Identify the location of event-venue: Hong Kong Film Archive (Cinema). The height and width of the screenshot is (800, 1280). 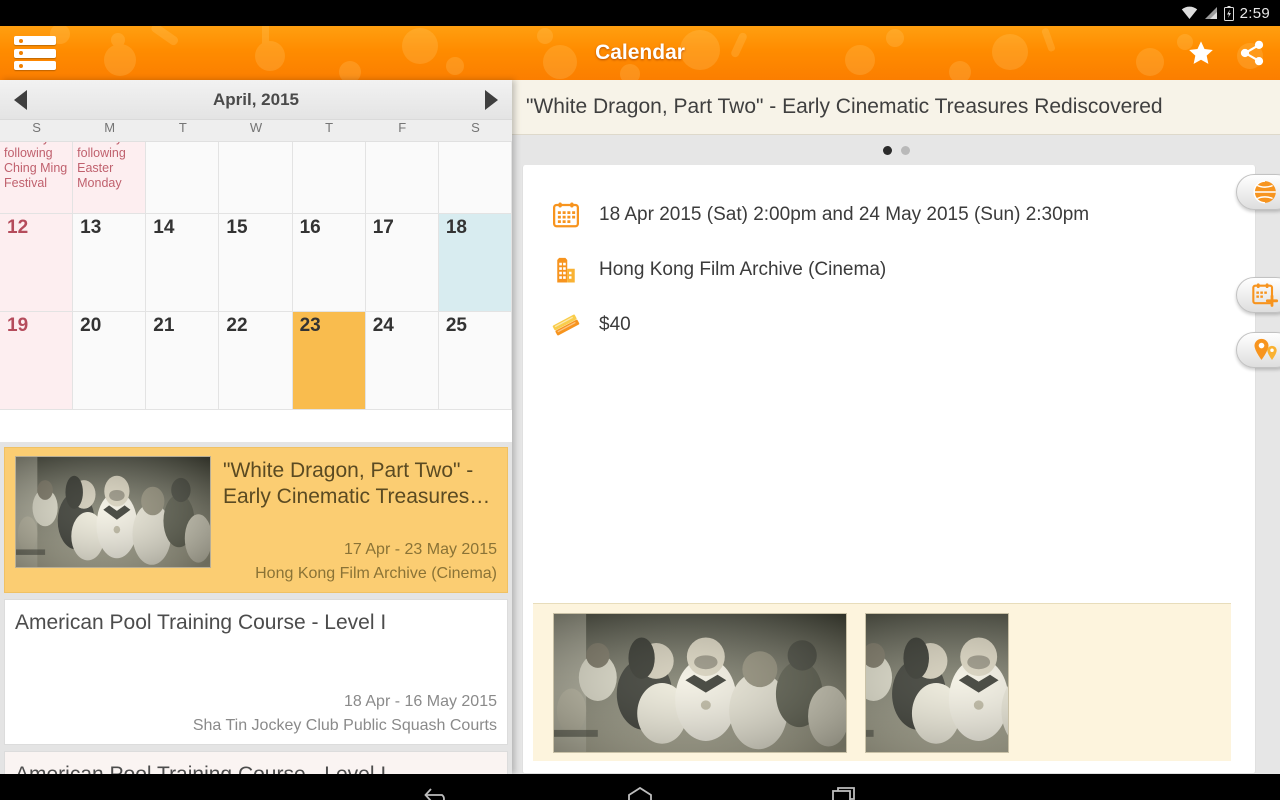
(376, 573).